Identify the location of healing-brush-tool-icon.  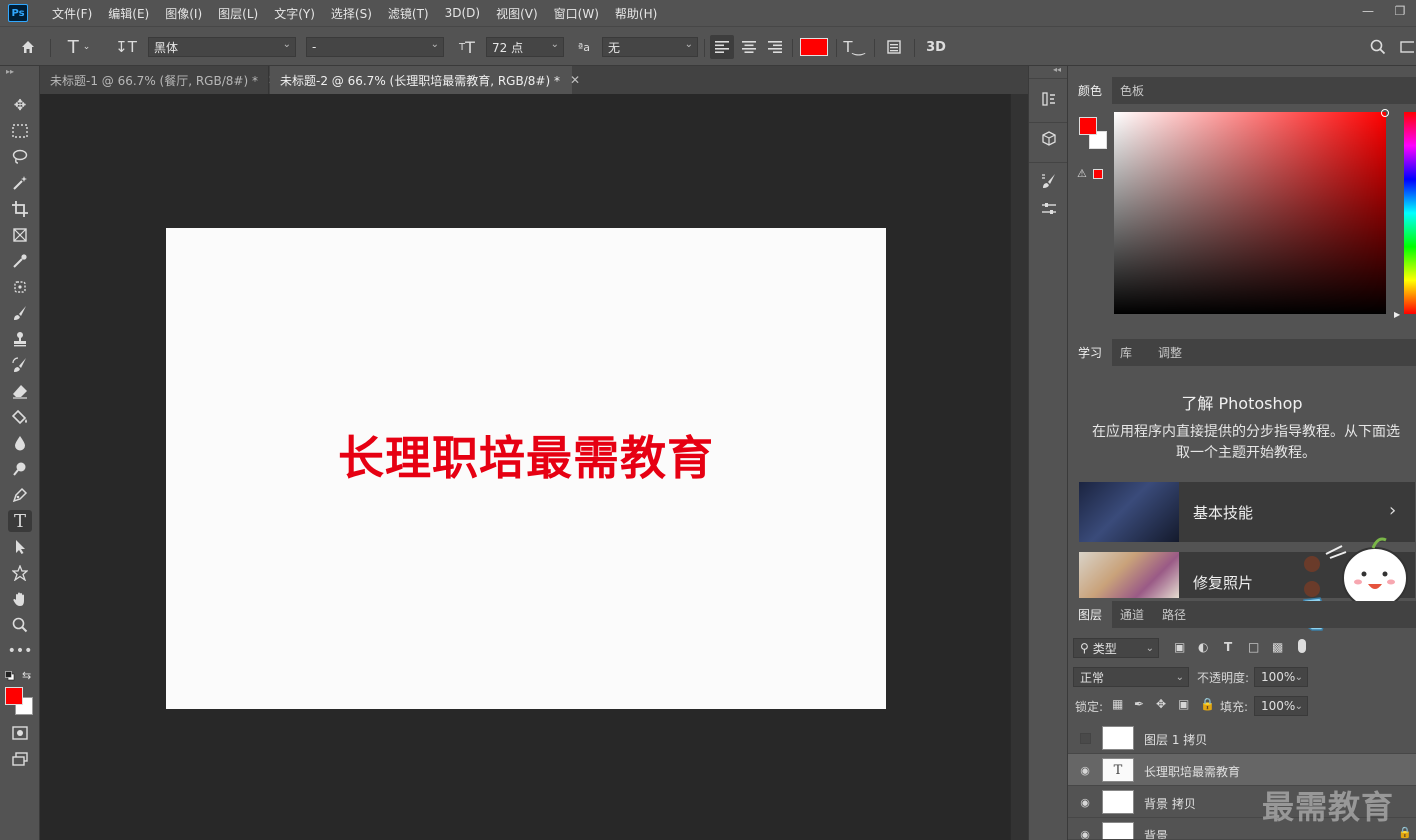
(20, 287).